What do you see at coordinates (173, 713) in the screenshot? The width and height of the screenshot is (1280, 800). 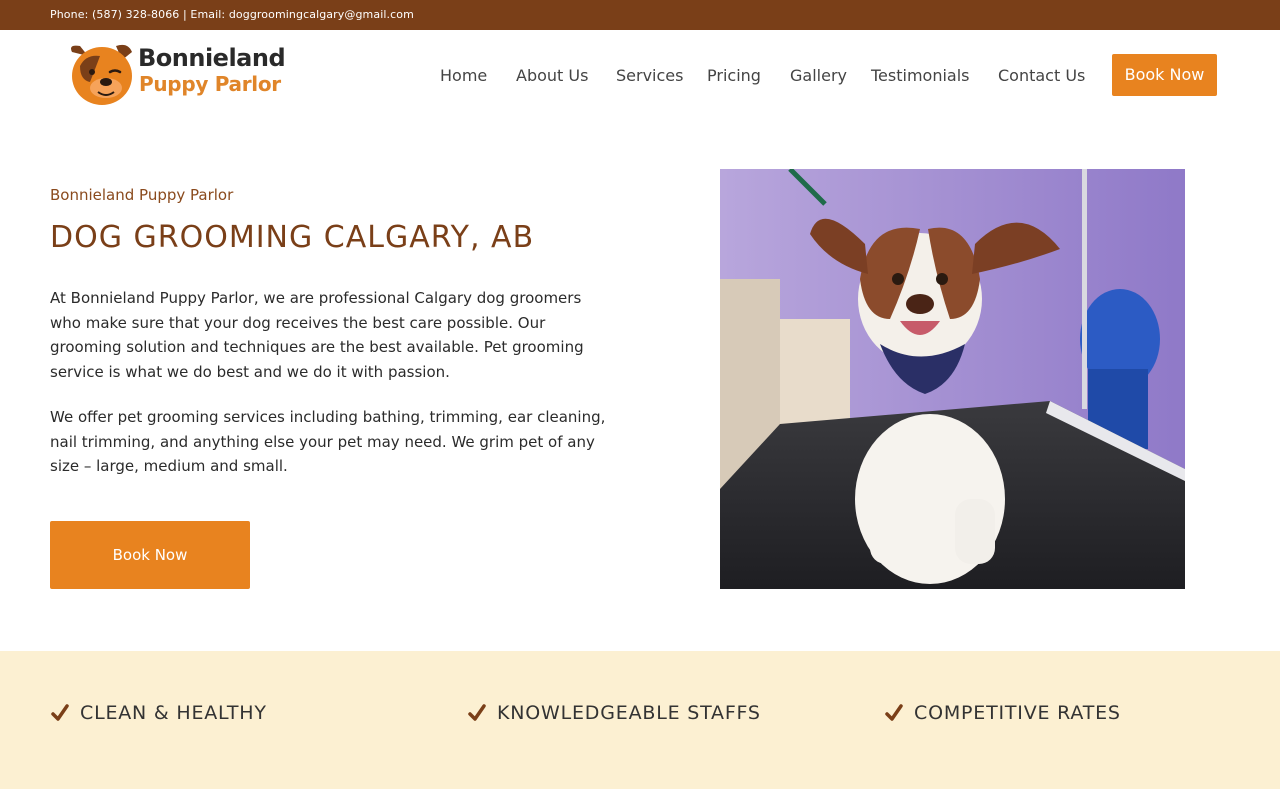 I see `feature-label: CLEAN & HEALTHY` at bounding box center [173, 713].